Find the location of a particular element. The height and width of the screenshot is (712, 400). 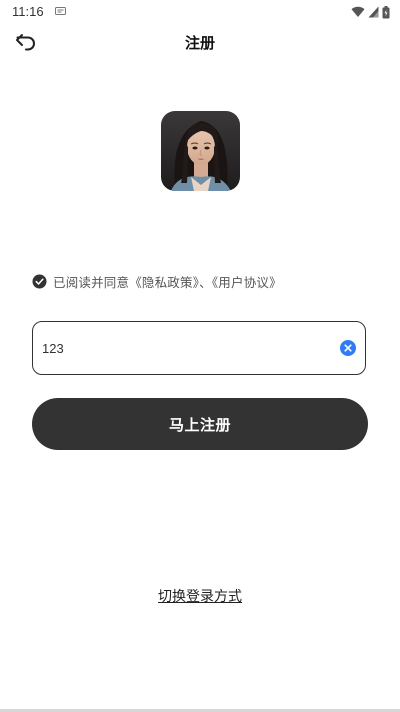

notification-icon is located at coordinates (60, 11).